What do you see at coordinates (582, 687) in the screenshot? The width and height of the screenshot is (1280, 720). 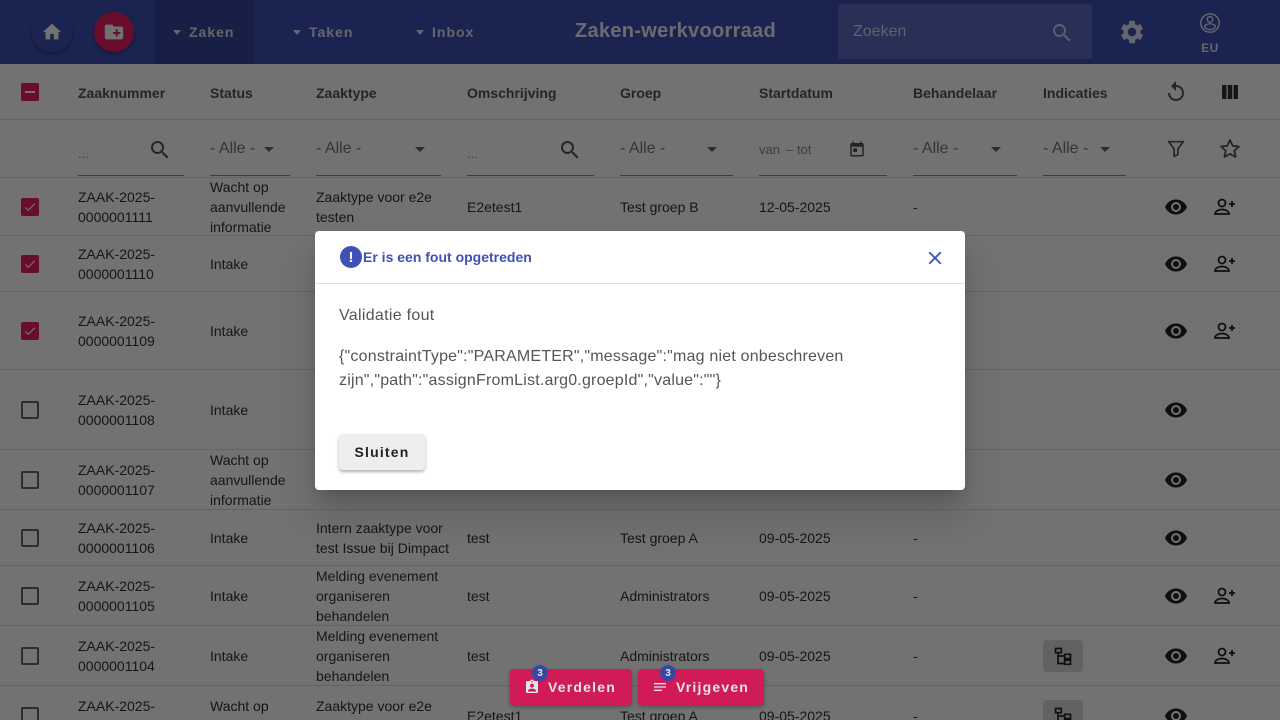 I see `verdelen-label: Verdelen` at bounding box center [582, 687].